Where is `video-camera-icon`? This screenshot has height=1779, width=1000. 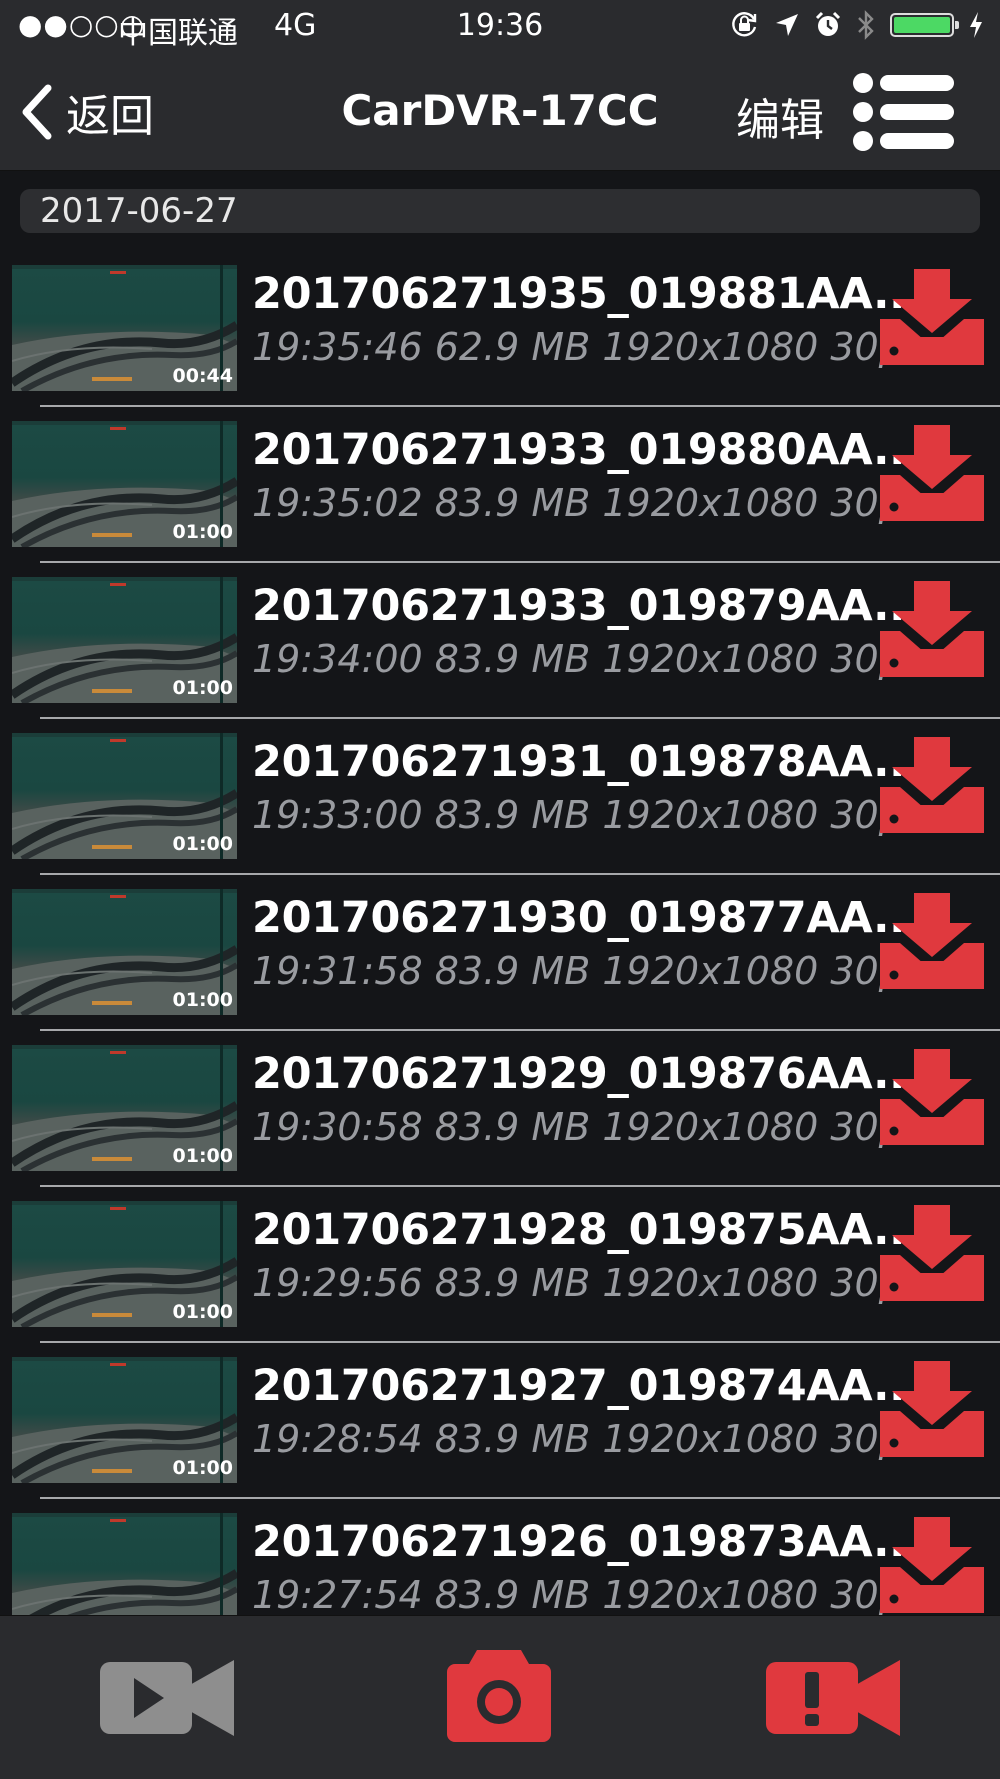 video-camera-icon is located at coordinates (168, 1697).